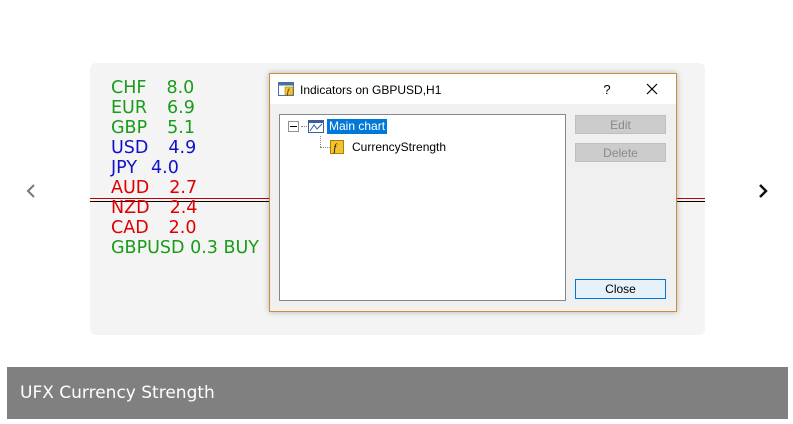 This screenshot has width=793, height=424. I want to click on help-button: ?, so click(607, 89).